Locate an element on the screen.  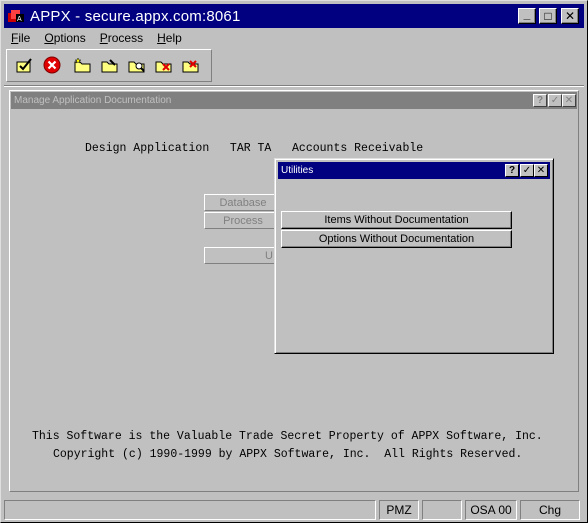
options-without-documentation-label: Options Without Documentation is located at coordinates (396, 239).